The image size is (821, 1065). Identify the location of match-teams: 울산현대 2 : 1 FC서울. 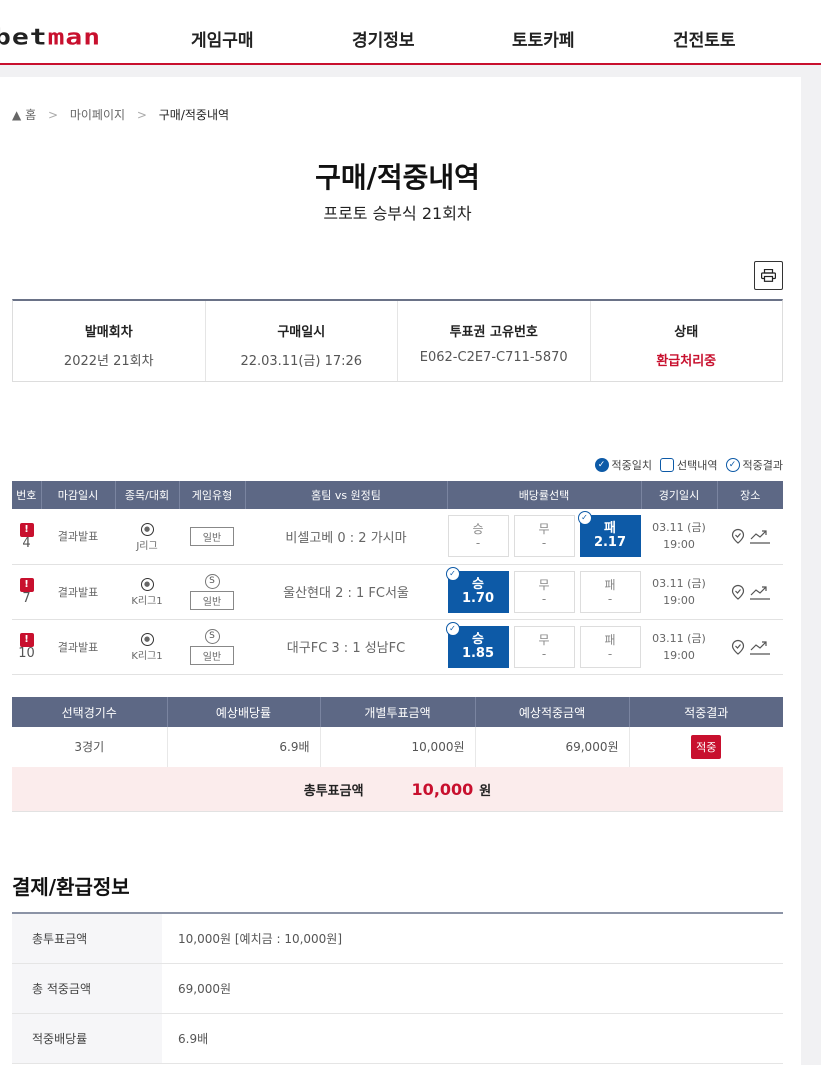
(346, 592).